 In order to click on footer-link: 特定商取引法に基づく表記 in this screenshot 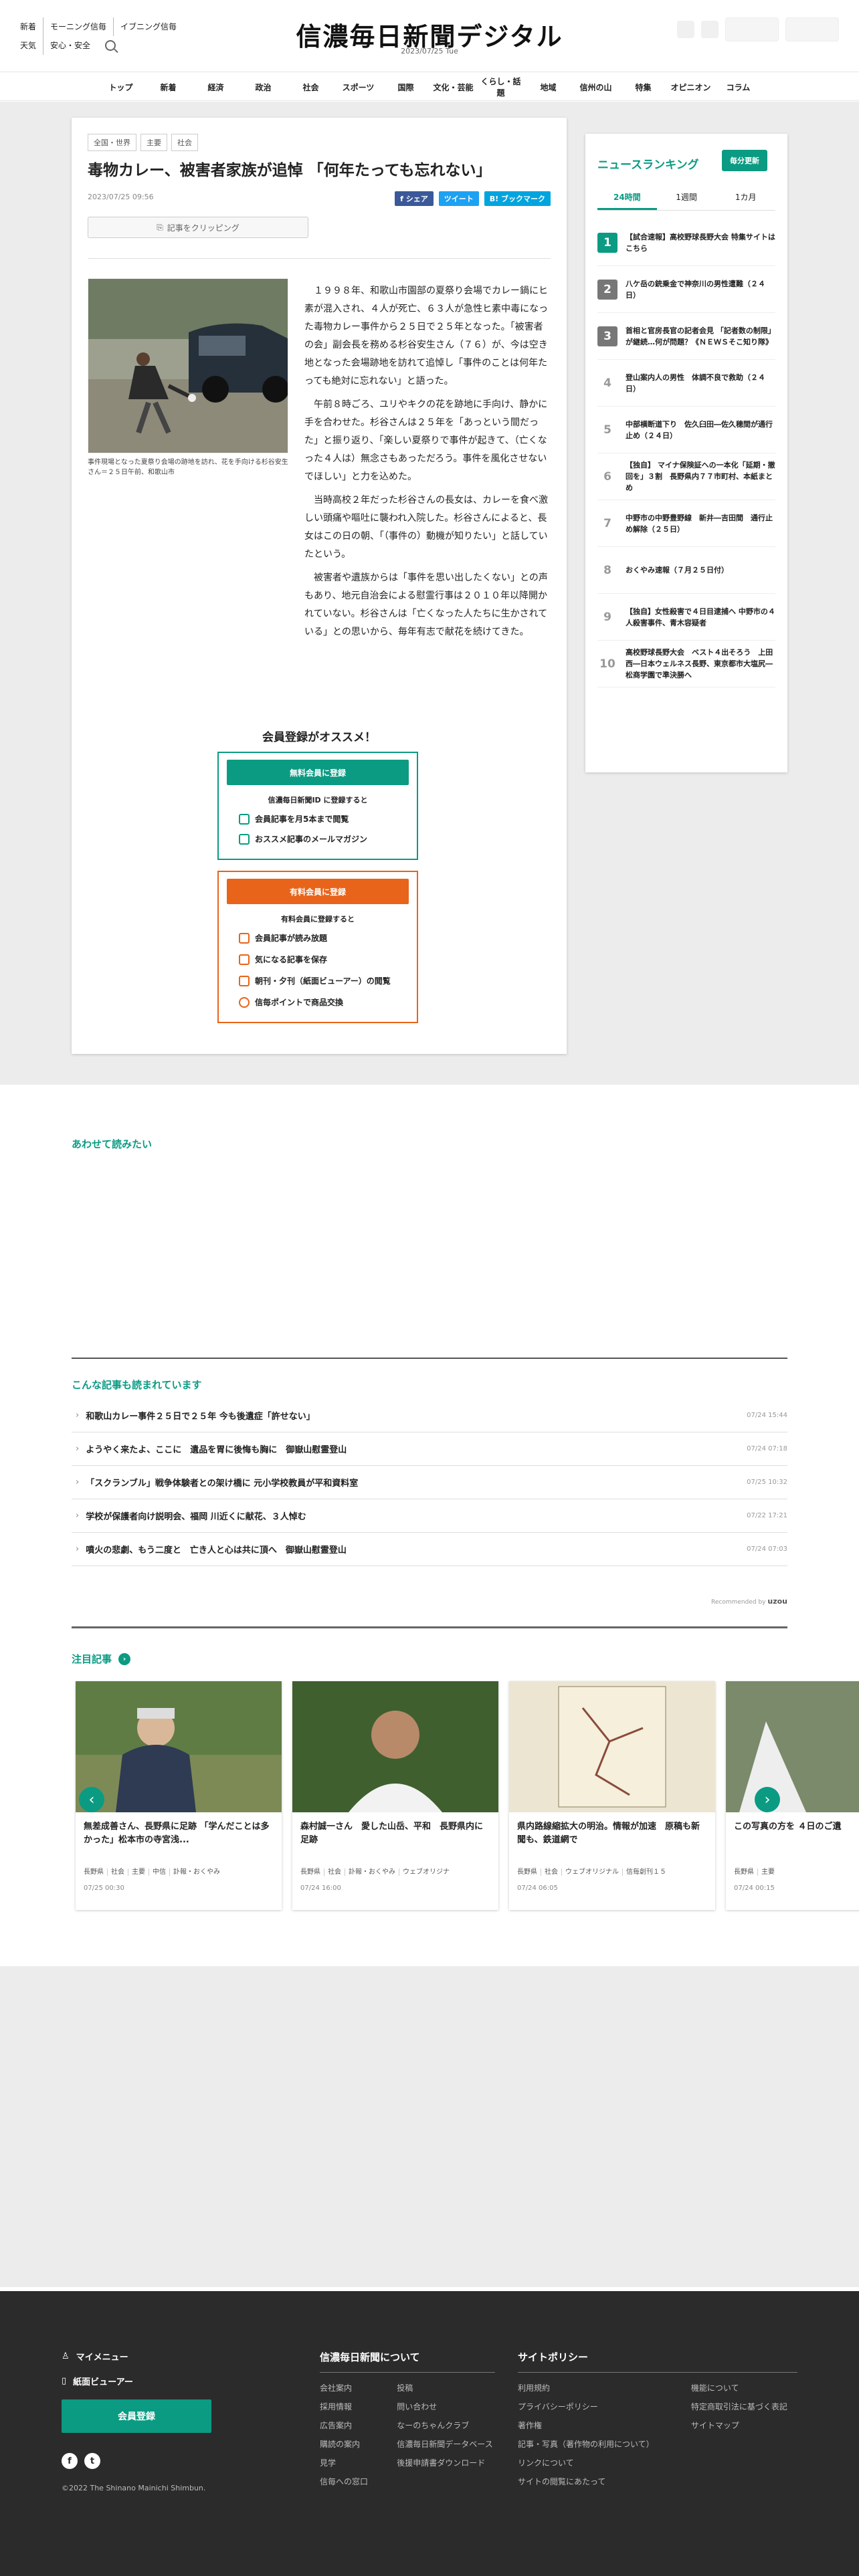, I will do `click(744, 2410)`.